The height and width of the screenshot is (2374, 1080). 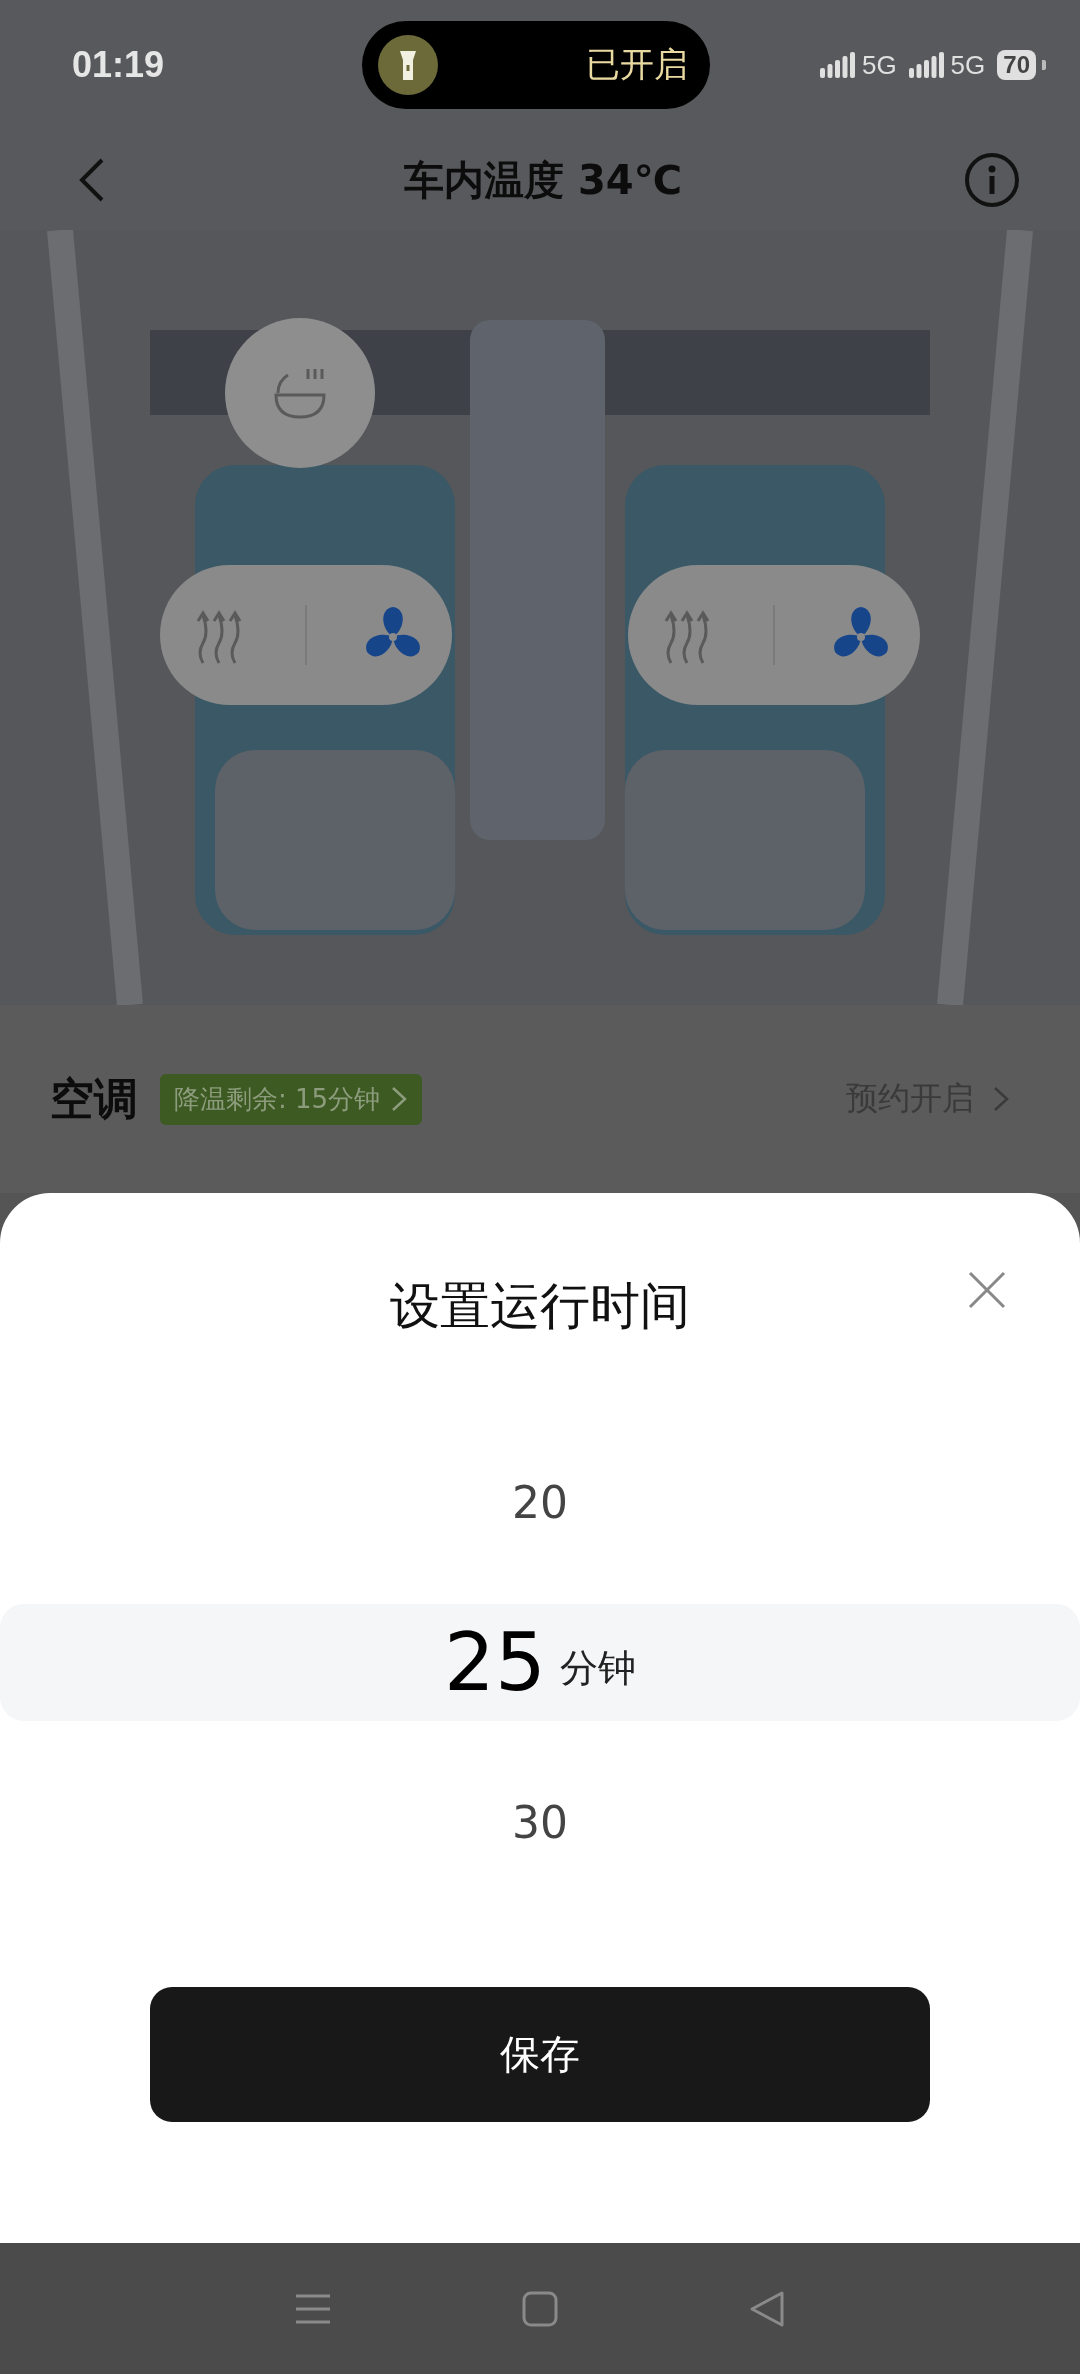 I want to click on picker-option: 20, so click(x=540, y=1502).